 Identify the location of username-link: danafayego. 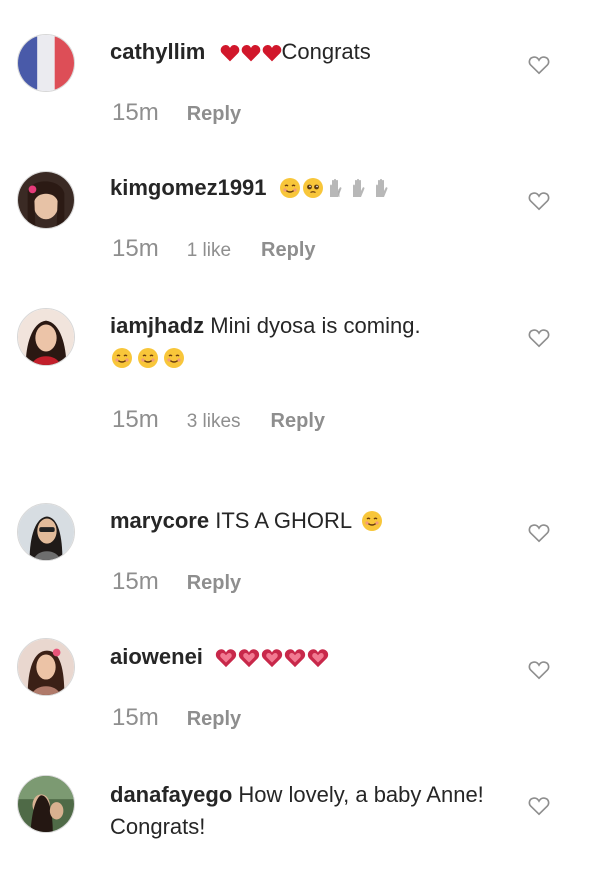
(171, 794).